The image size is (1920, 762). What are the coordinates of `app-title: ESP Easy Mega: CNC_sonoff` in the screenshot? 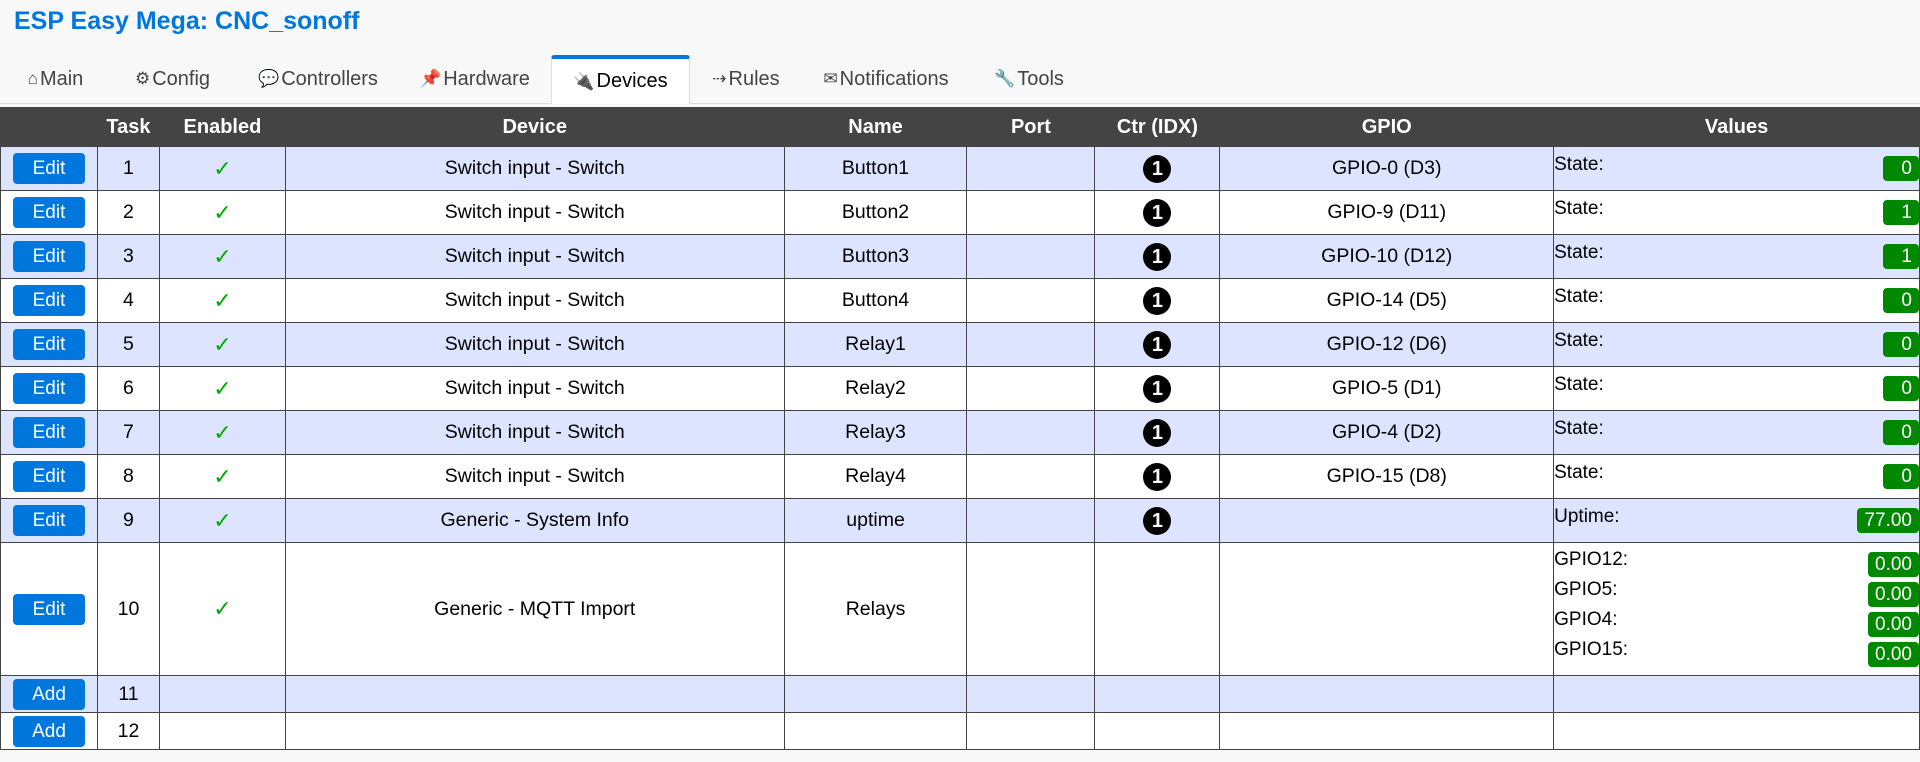 It's located at (187, 21).